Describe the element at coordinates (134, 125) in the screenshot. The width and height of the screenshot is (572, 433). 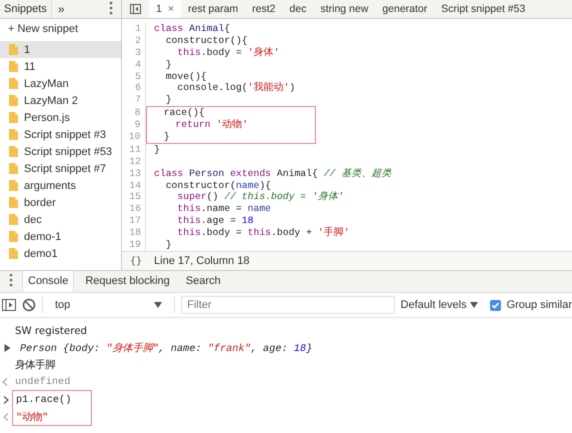
I see `line-number: 9` at that location.